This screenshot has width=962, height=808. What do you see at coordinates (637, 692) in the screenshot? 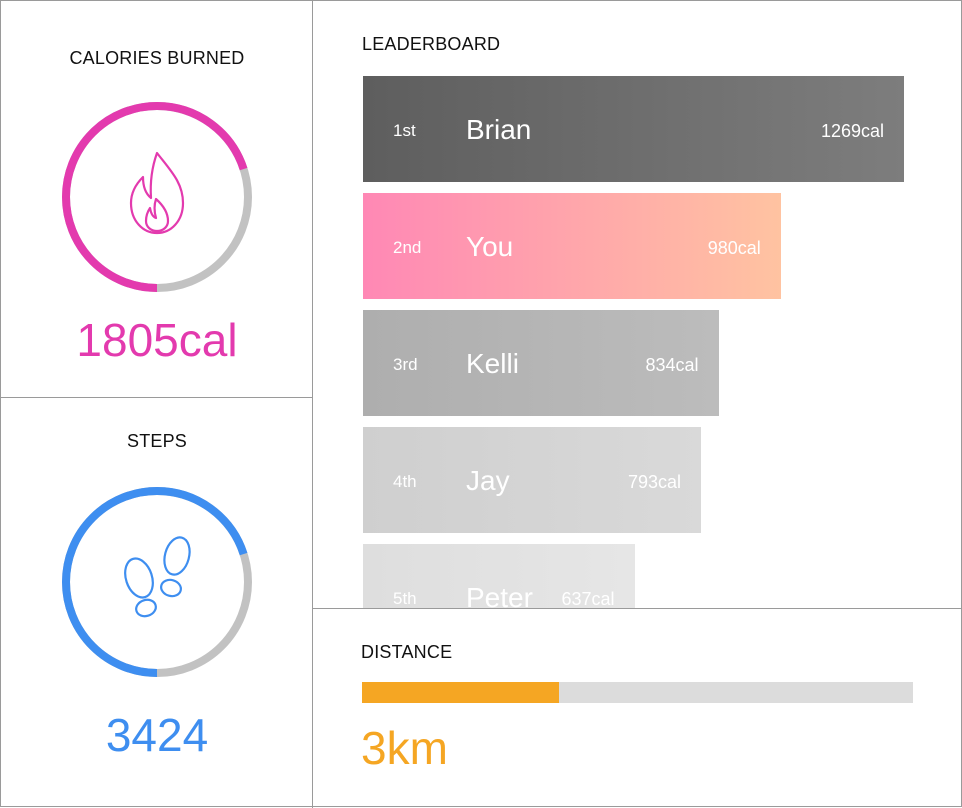
I see `distance-progress-track` at bounding box center [637, 692].